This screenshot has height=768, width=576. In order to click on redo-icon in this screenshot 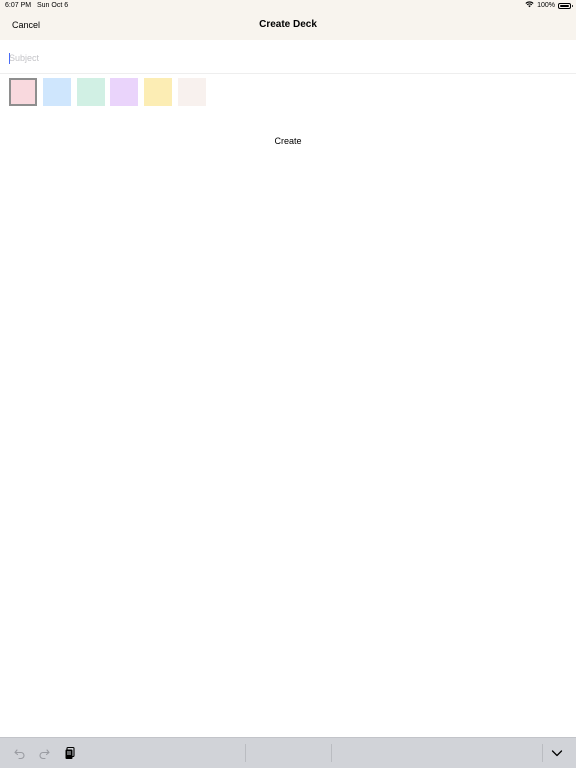, I will do `click(44, 753)`.